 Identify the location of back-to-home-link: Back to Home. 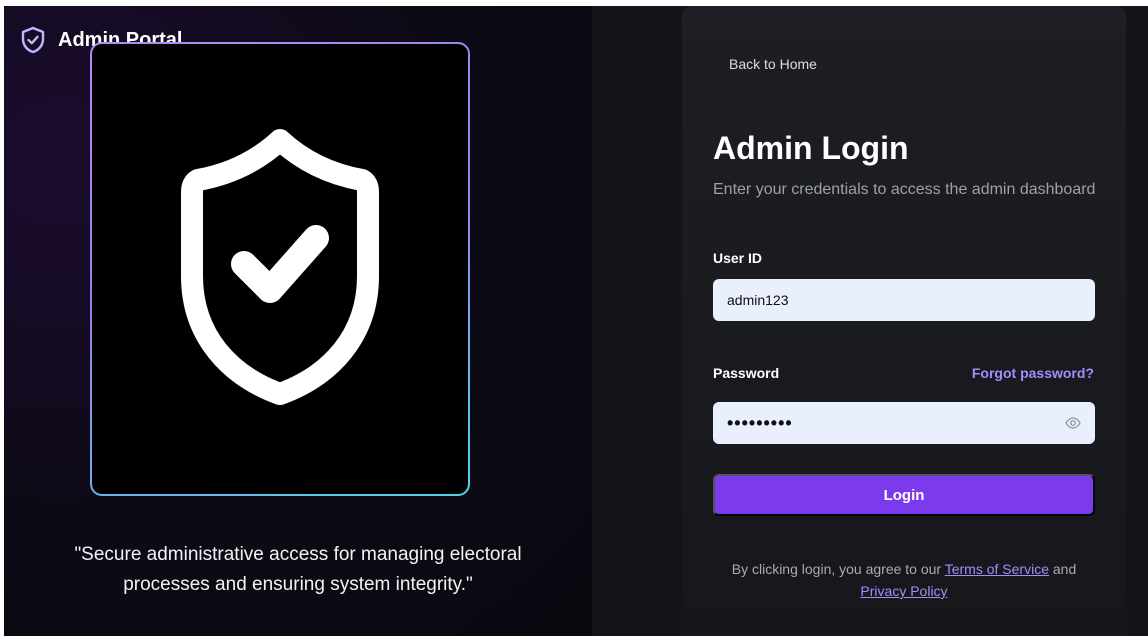
(773, 64).